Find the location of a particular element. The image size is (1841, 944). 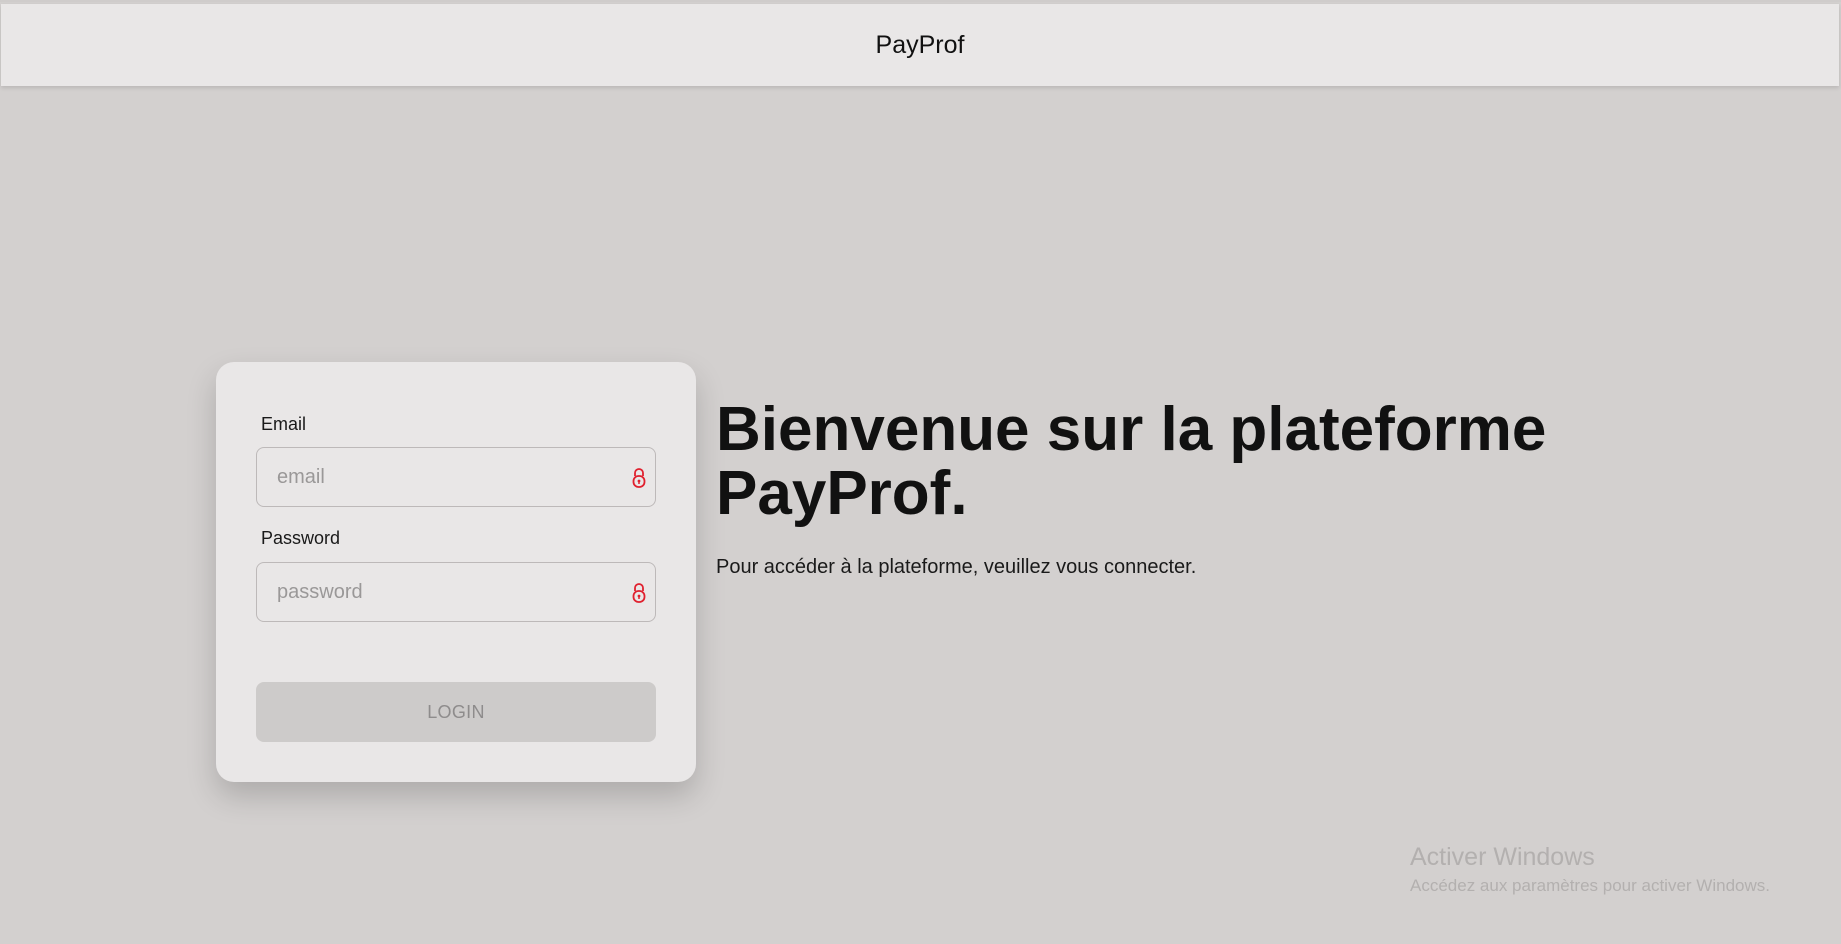

app-header: PayProf is located at coordinates (920, 45).